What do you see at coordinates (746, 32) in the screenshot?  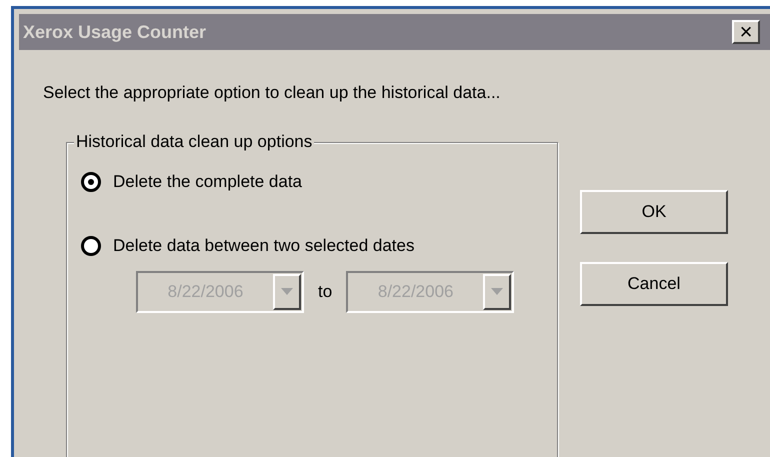 I see `close-button: ×` at bounding box center [746, 32].